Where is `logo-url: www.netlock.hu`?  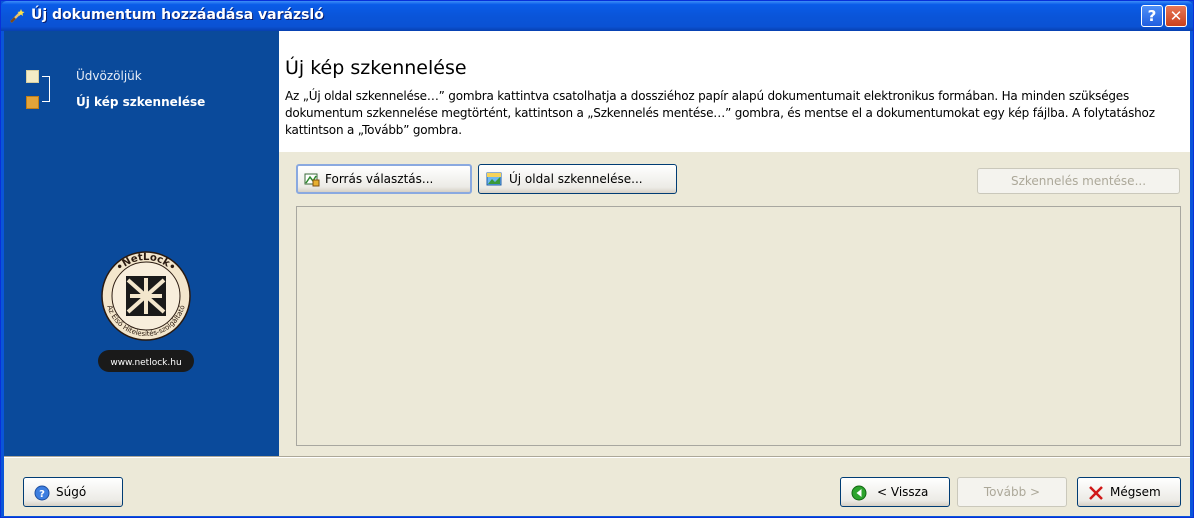 logo-url: www.netlock.hu is located at coordinates (145, 363).